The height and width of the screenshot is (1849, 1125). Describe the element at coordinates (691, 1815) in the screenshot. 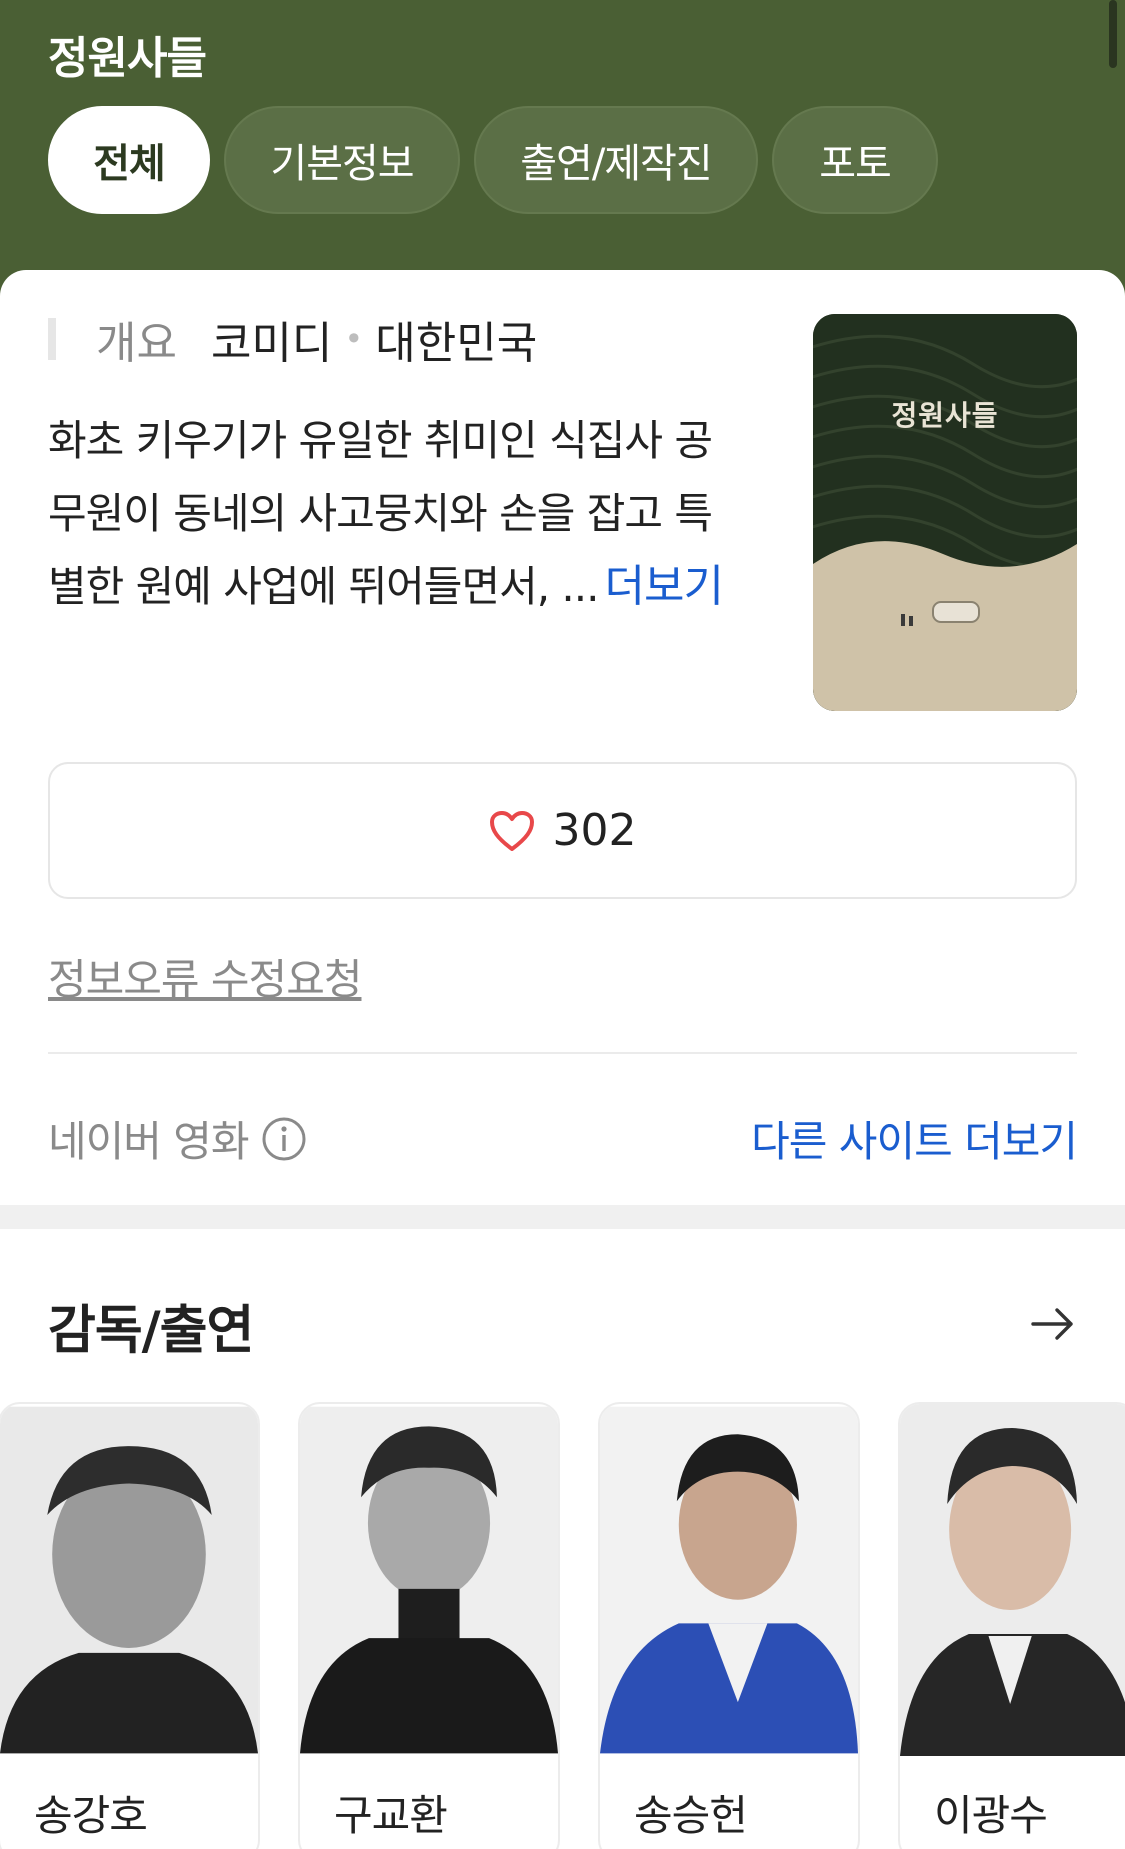

I see `cast-name: 송승헌` at that location.